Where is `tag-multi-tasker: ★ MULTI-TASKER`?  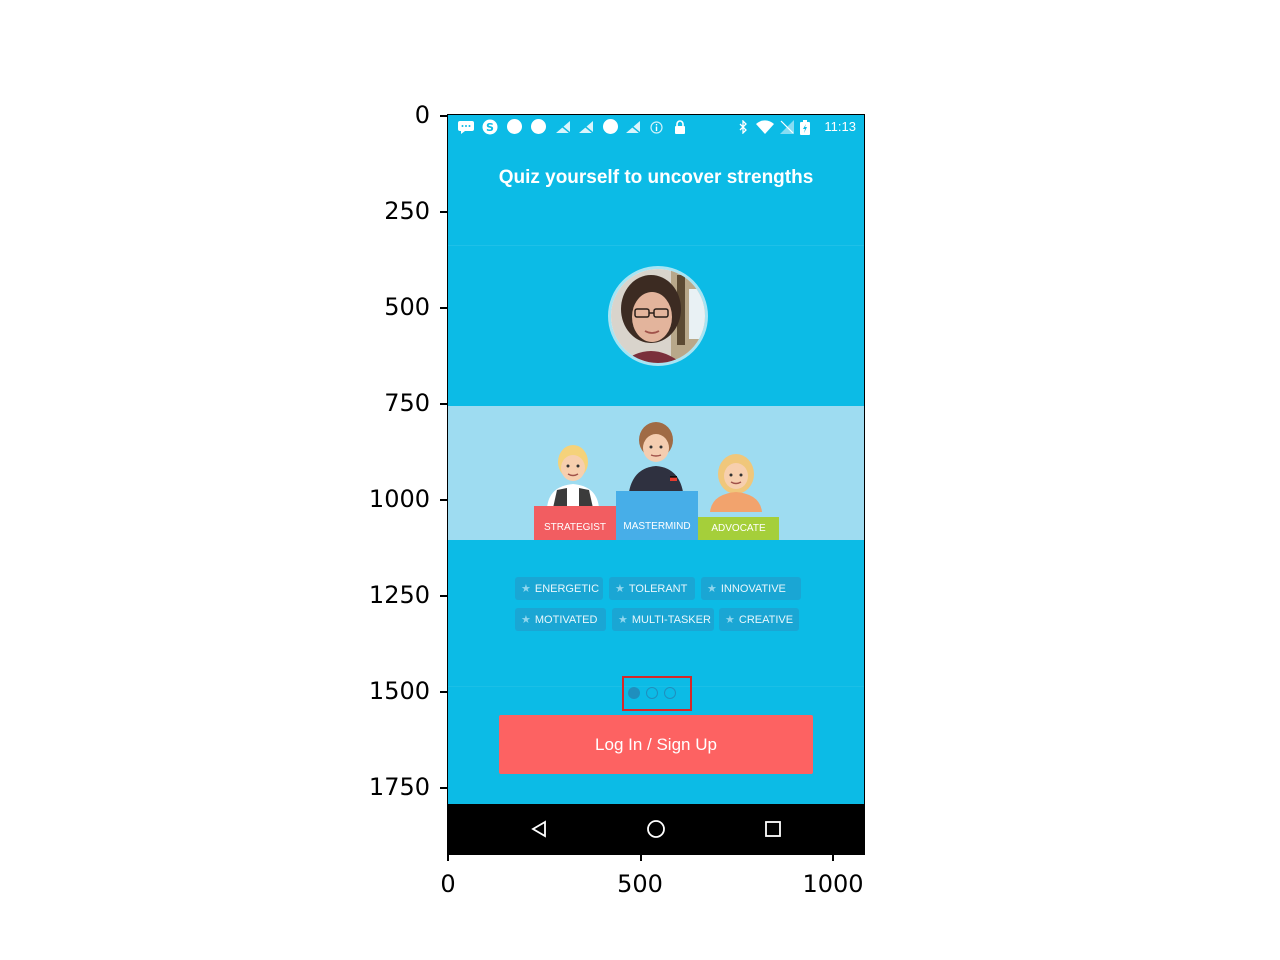
tag-multi-tasker: ★ MULTI-TASKER is located at coordinates (663, 619).